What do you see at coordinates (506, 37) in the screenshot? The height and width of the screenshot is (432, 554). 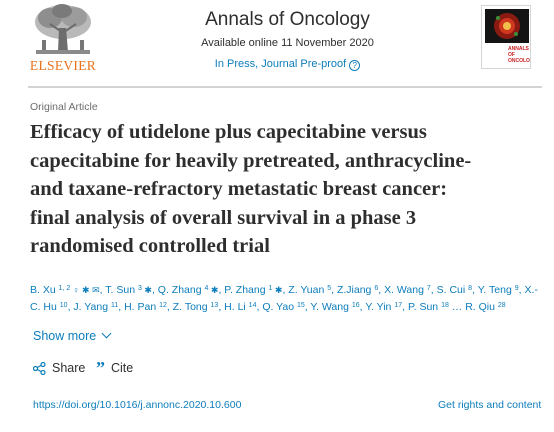 I see `journal-cover-thumbnail: ANNALS OF ONCOLOGY` at bounding box center [506, 37].